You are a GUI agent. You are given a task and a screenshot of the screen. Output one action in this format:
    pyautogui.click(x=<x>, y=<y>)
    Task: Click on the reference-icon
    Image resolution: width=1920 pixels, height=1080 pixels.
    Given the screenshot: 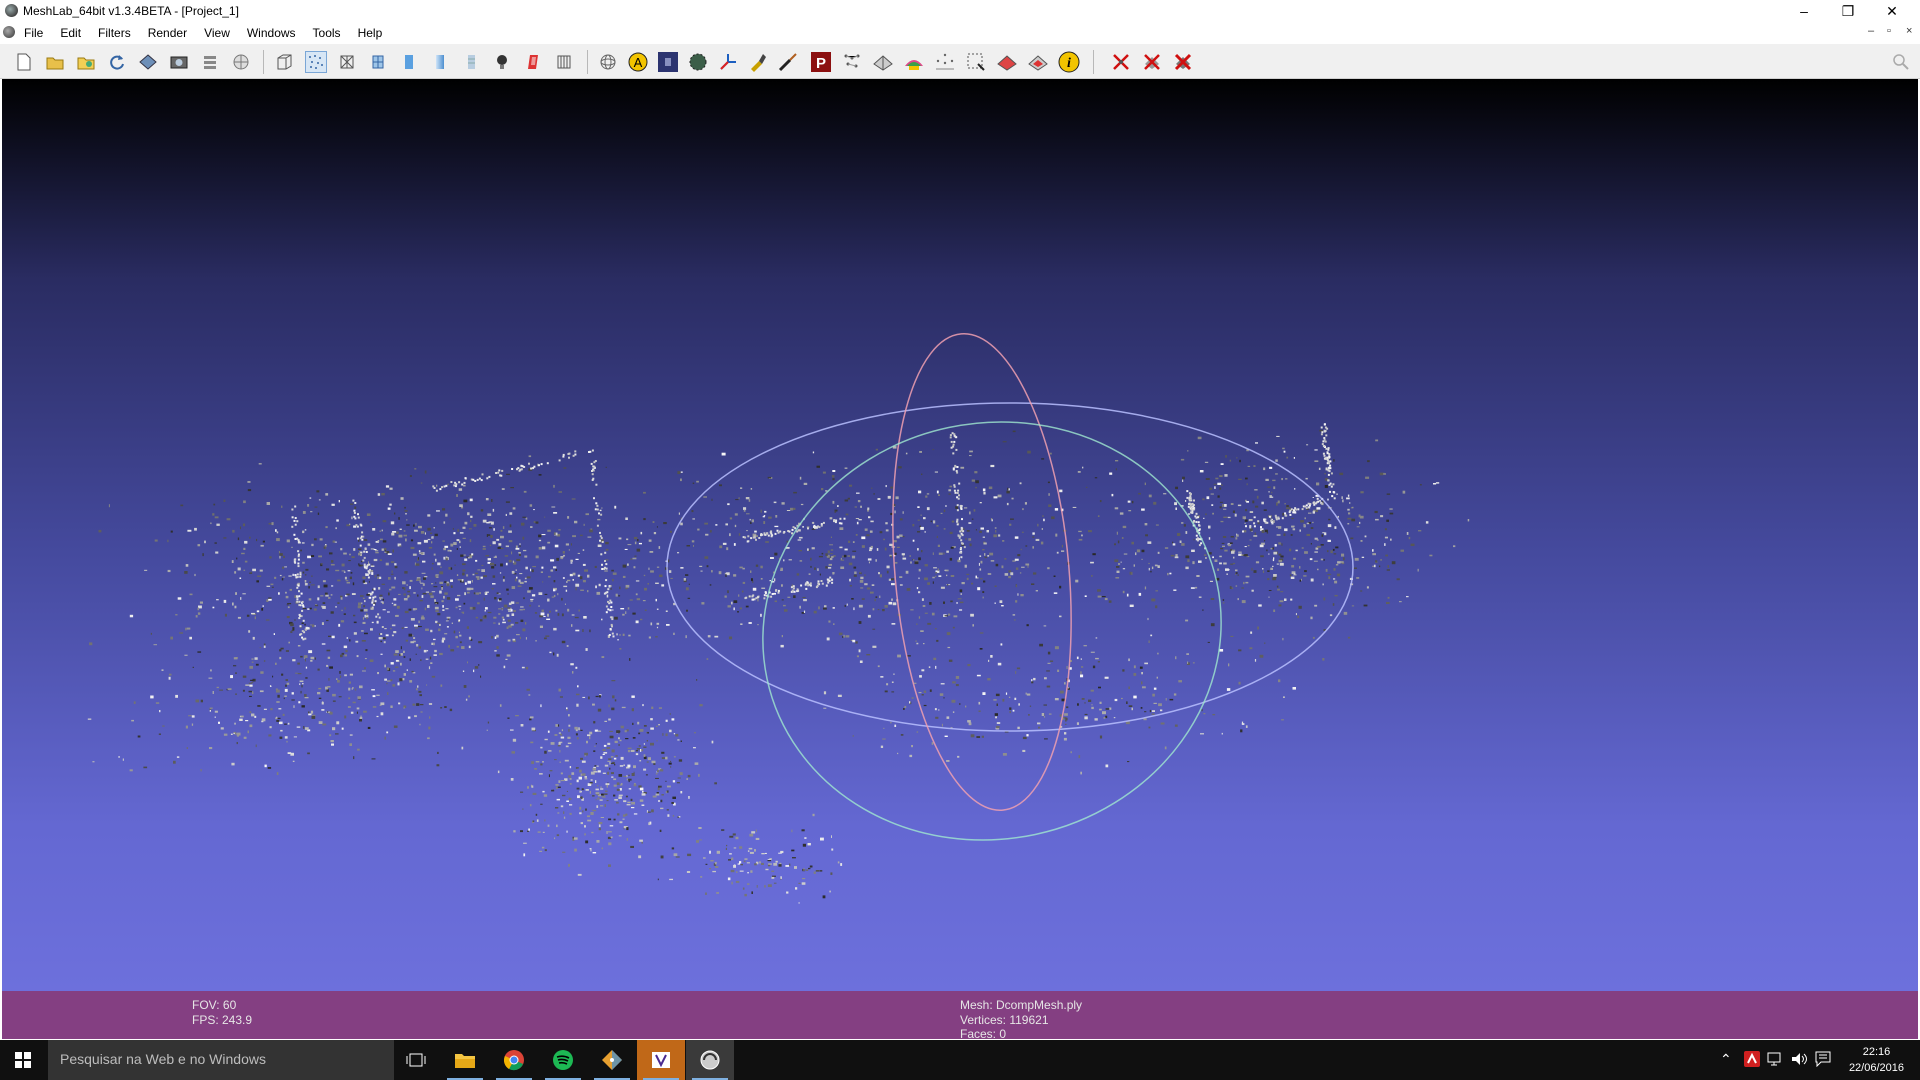 What is the action you would take?
    pyautogui.click(x=945, y=62)
    